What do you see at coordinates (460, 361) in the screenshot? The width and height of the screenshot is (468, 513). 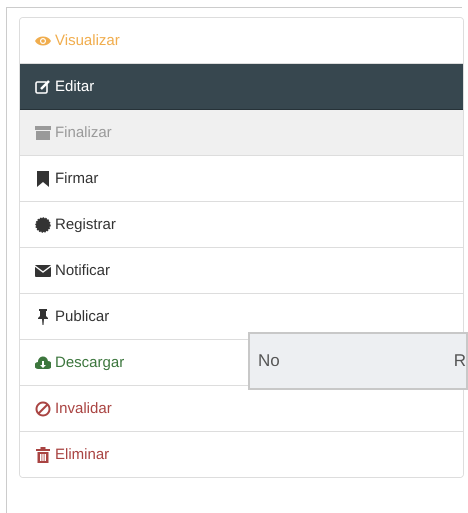 I see `menu-option: R` at bounding box center [460, 361].